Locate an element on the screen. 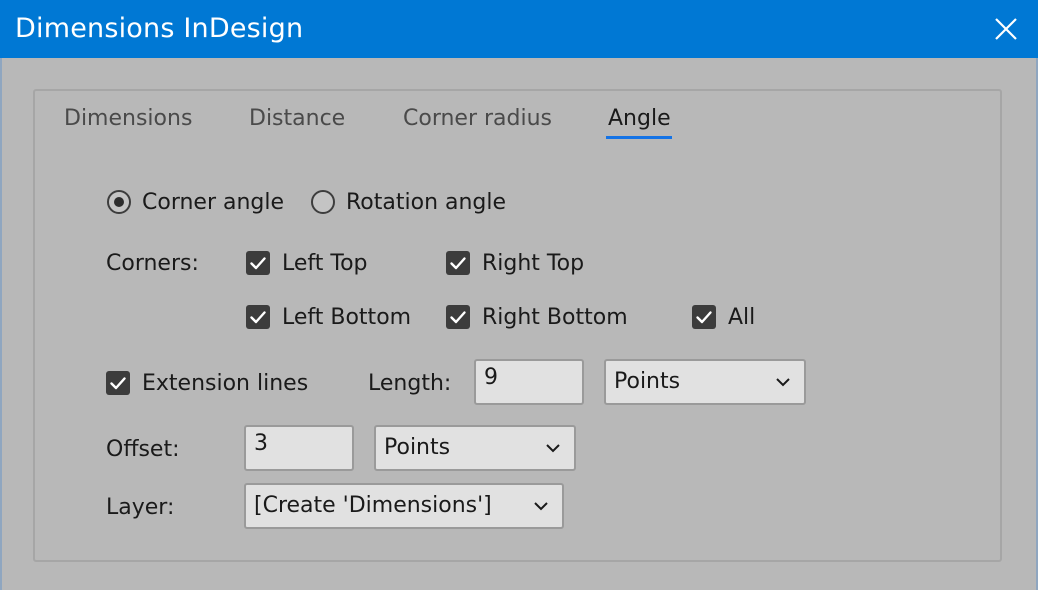 Image resolution: width=1038 pixels, height=590 pixels. corner-angle-label: Corner angle is located at coordinates (213, 203).